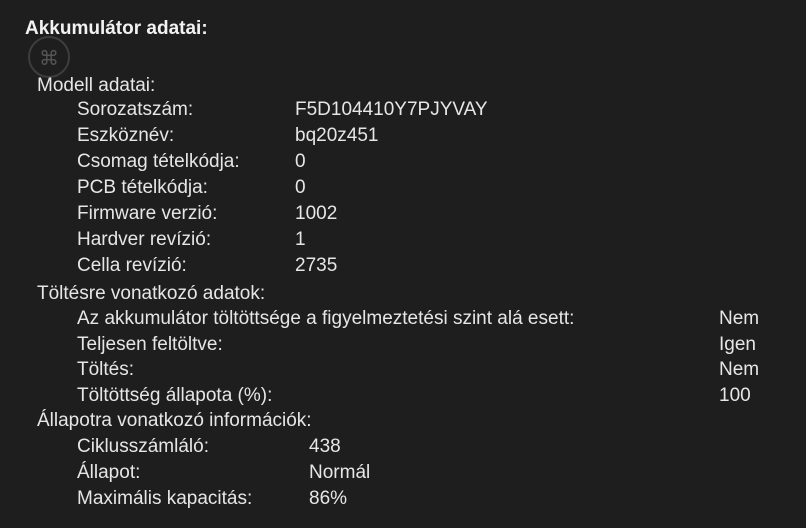 The width and height of the screenshot is (806, 528). I want to click on value-firmware-version: 1002, so click(316, 213).